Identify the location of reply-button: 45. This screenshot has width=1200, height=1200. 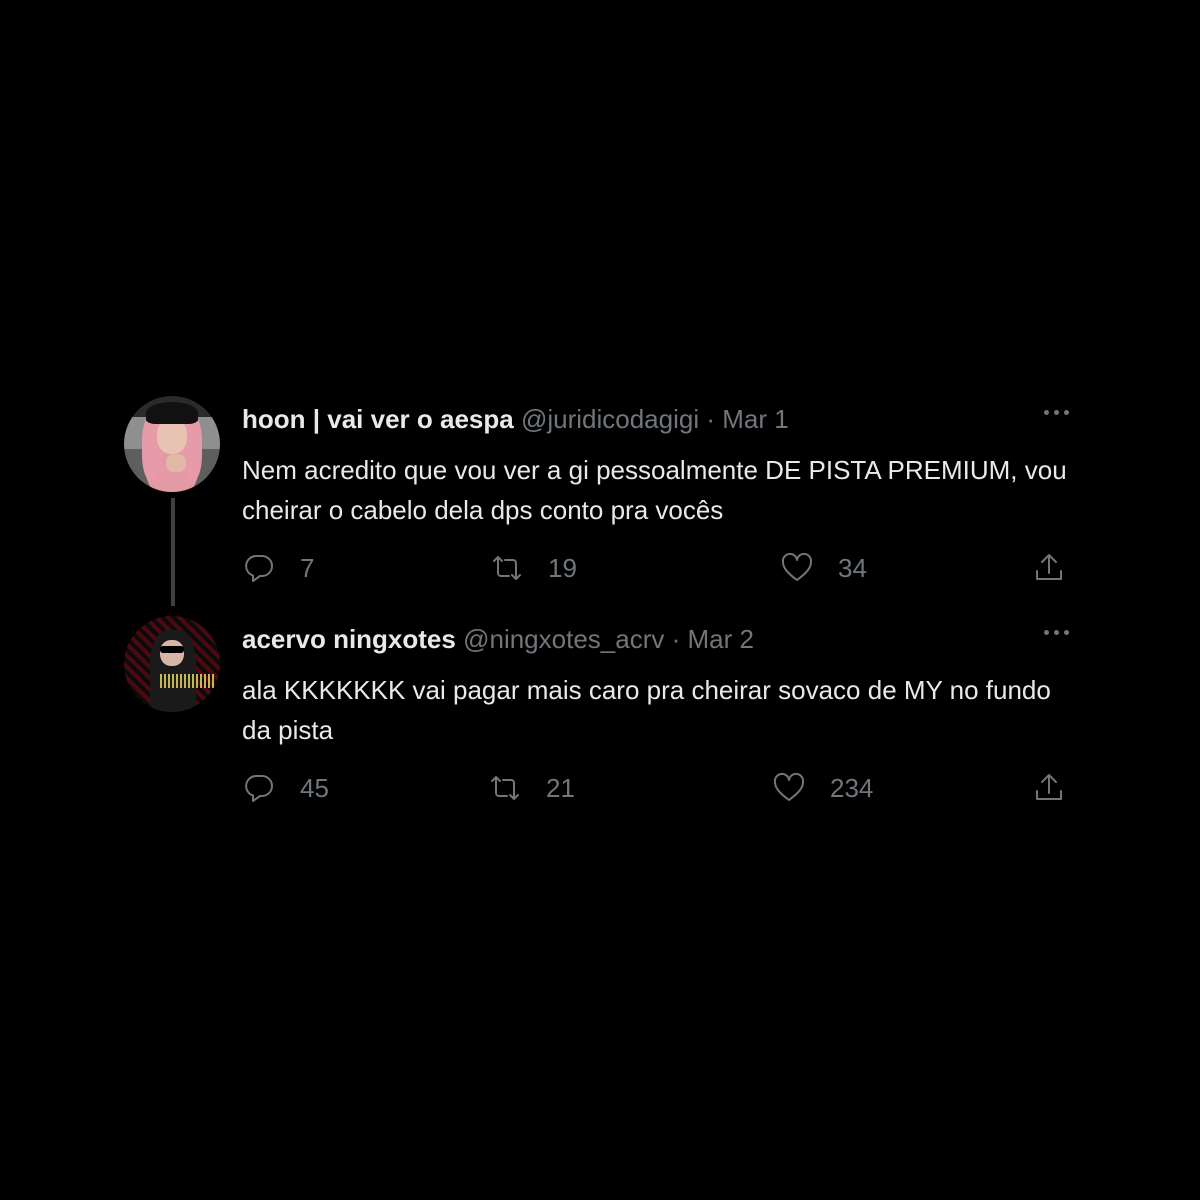
(285, 788).